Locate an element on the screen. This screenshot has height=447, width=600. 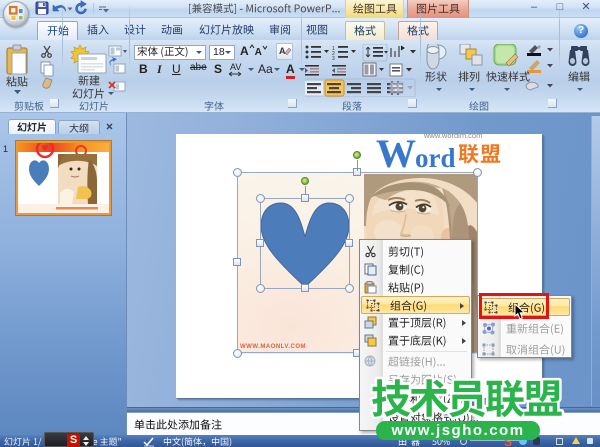
svg-text: 3 is located at coordinates (333, 59).